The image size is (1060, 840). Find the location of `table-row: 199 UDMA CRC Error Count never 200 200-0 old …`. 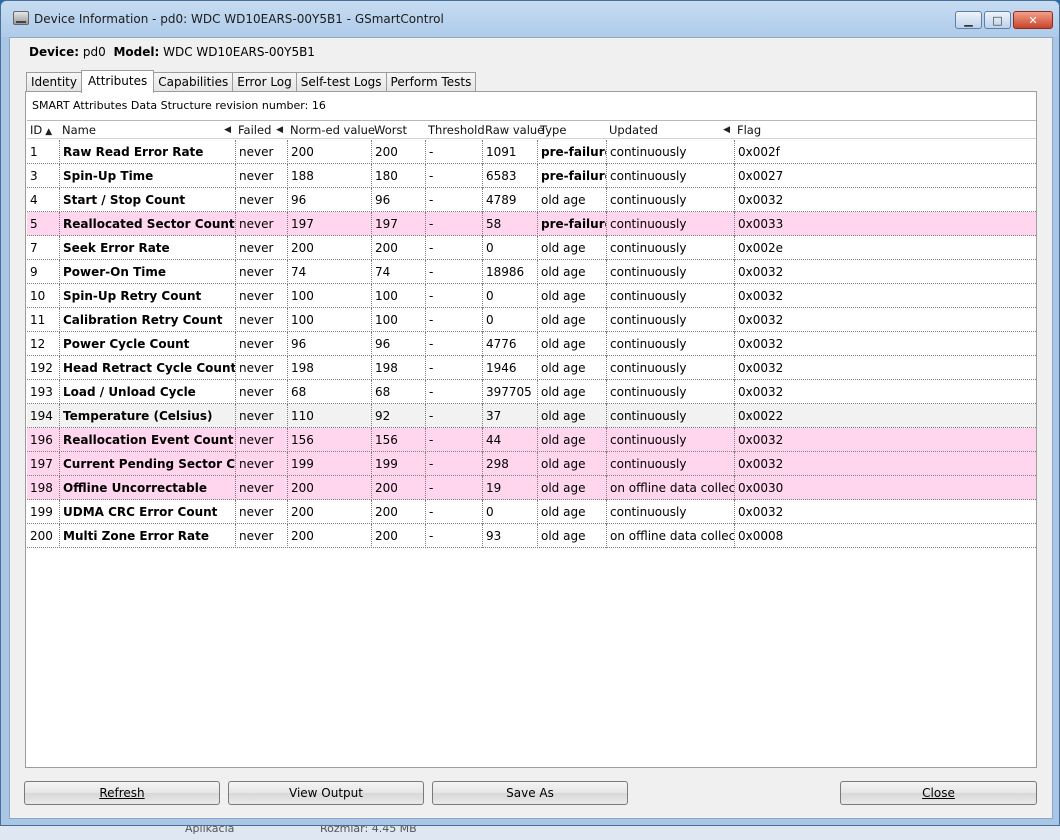

table-row: 199 UDMA CRC Error Count never 200 200-0 old … is located at coordinates (531, 512).